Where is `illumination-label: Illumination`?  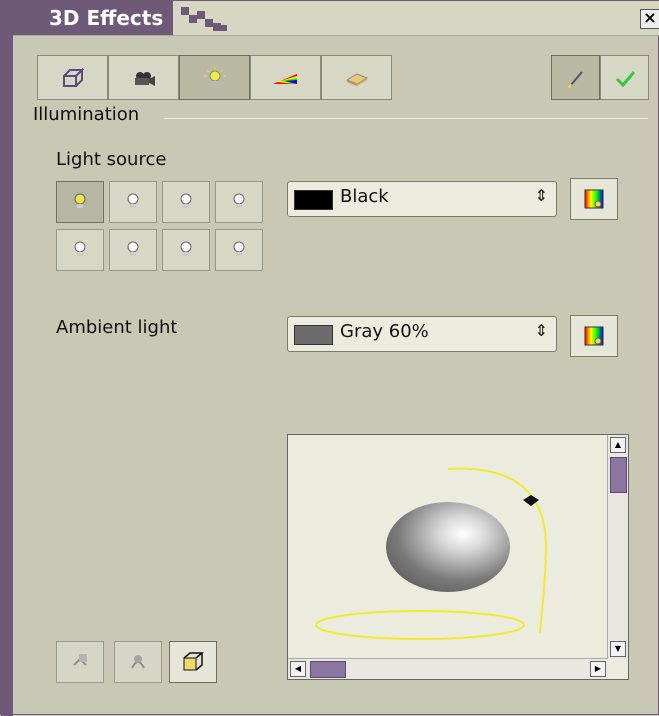
illumination-label: Illumination is located at coordinates (86, 114).